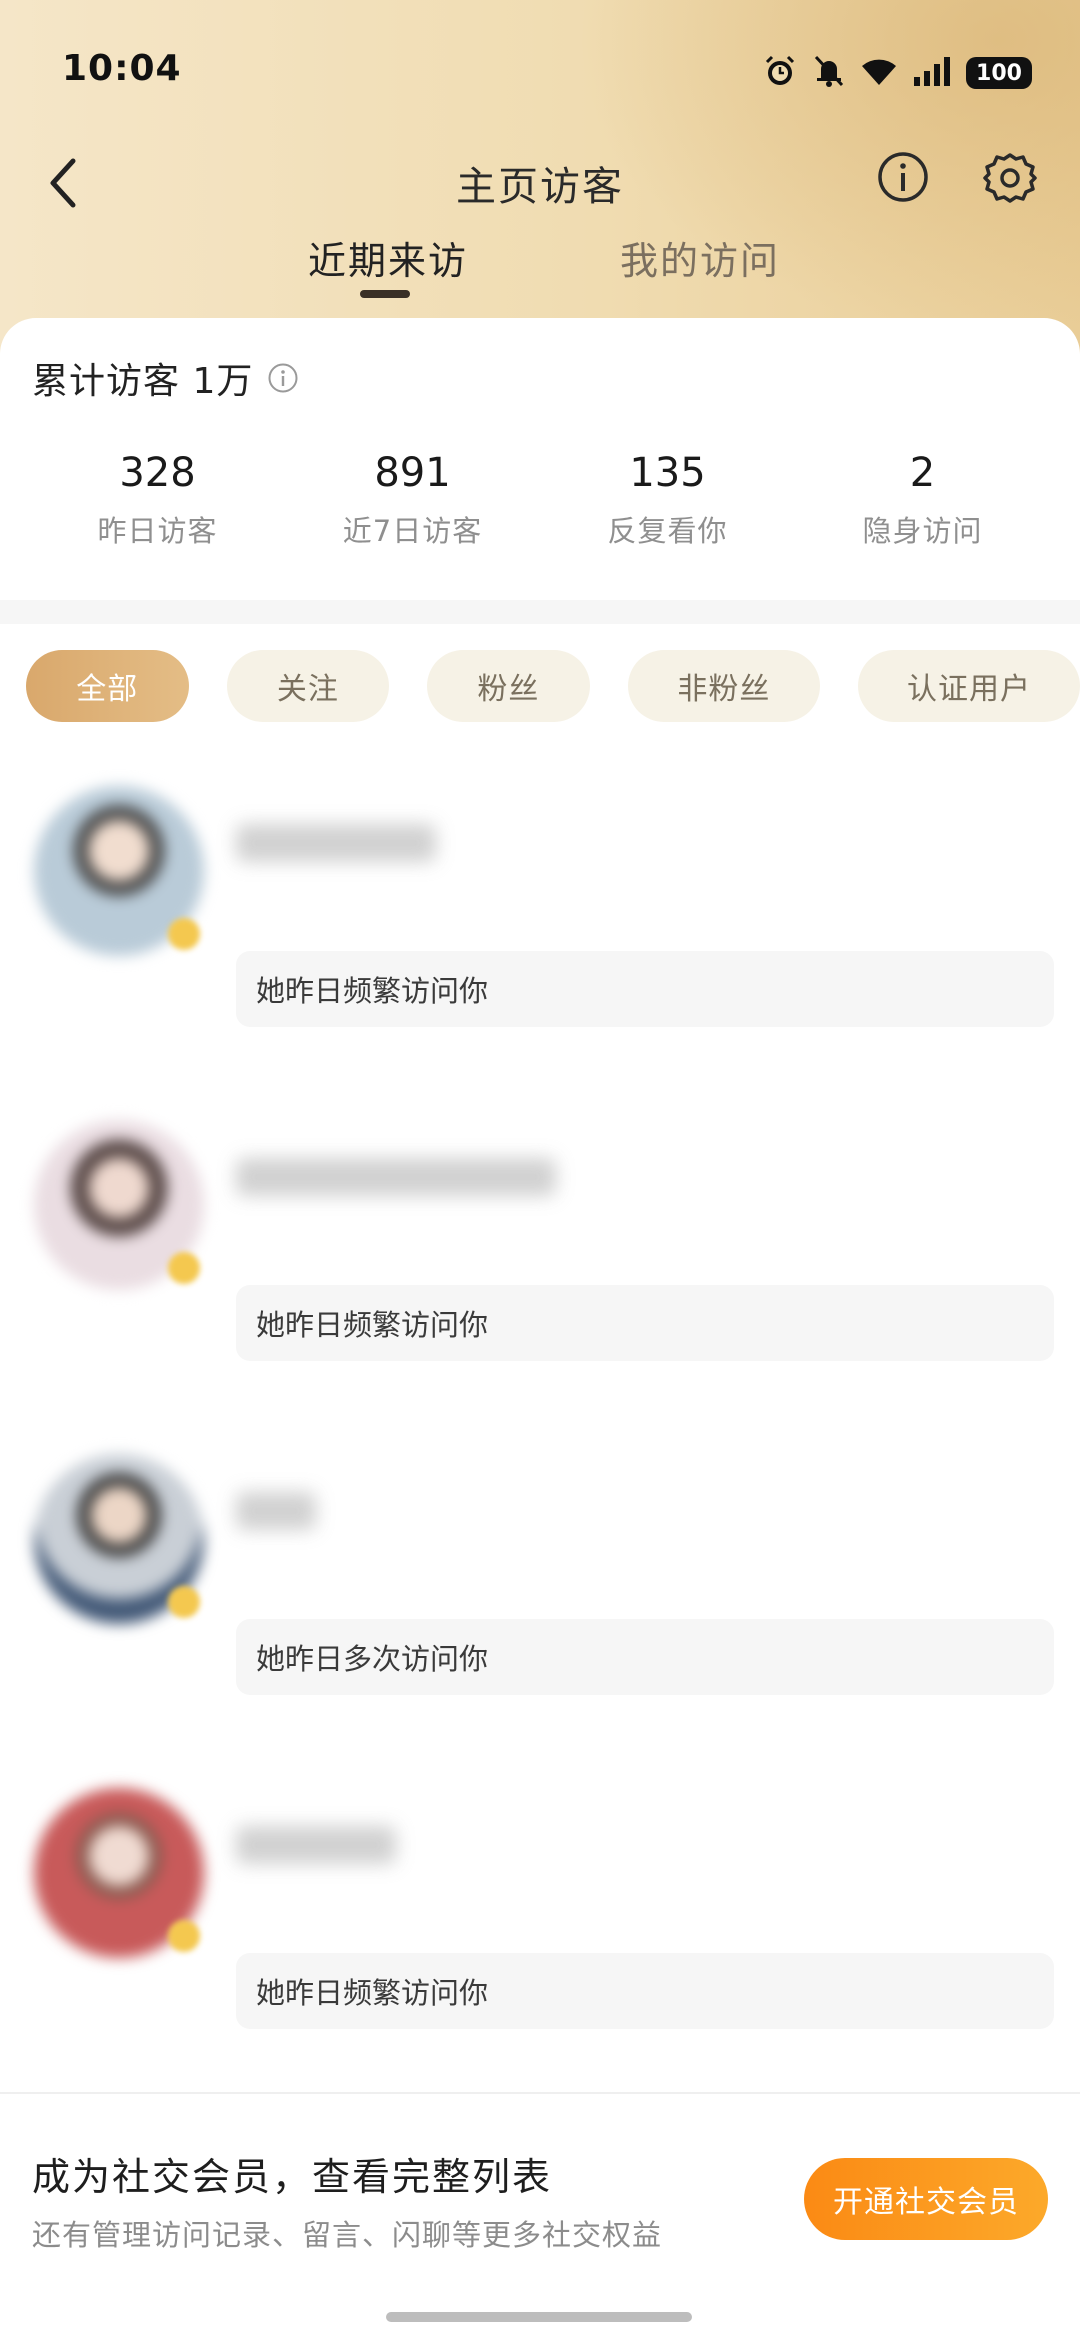 This screenshot has height=2344, width=1080. What do you see at coordinates (968, 686) in the screenshot?
I see `filter-verified: 认证用户` at bounding box center [968, 686].